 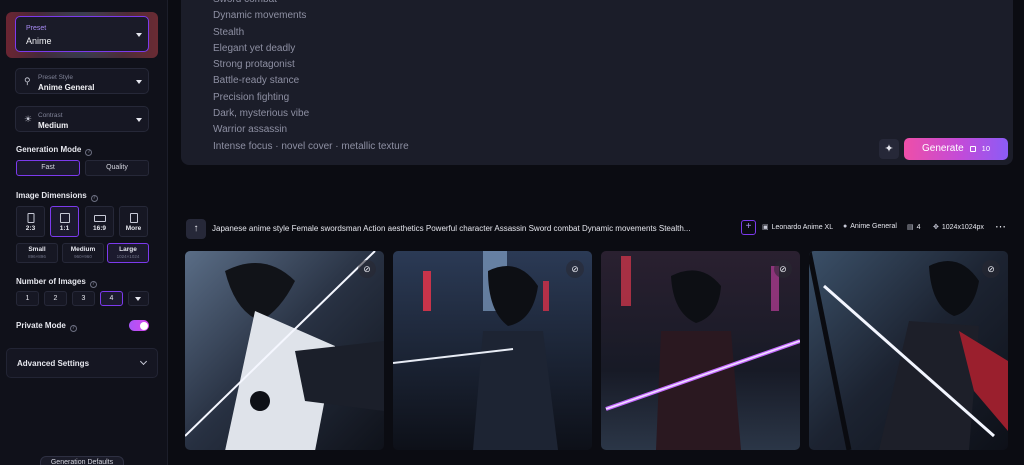 What do you see at coordinates (53, 125) in the screenshot?
I see `contrast-value: Medium` at bounding box center [53, 125].